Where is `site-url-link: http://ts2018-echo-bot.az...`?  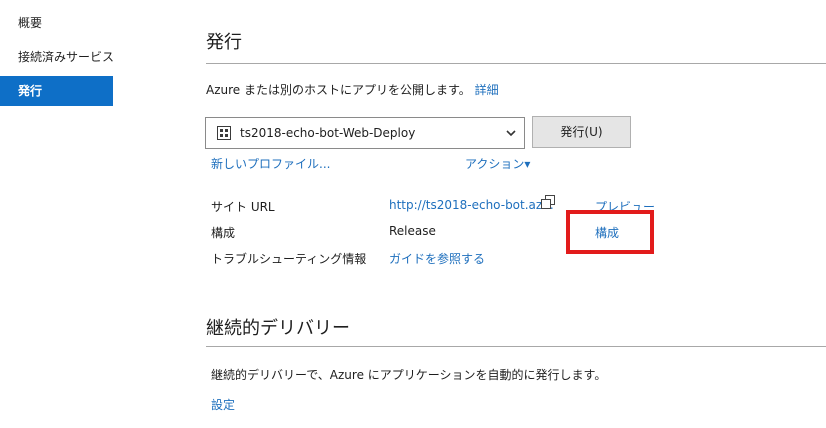 site-url-link: http://ts2018-echo-bot.az... is located at coordinates (471, 205).